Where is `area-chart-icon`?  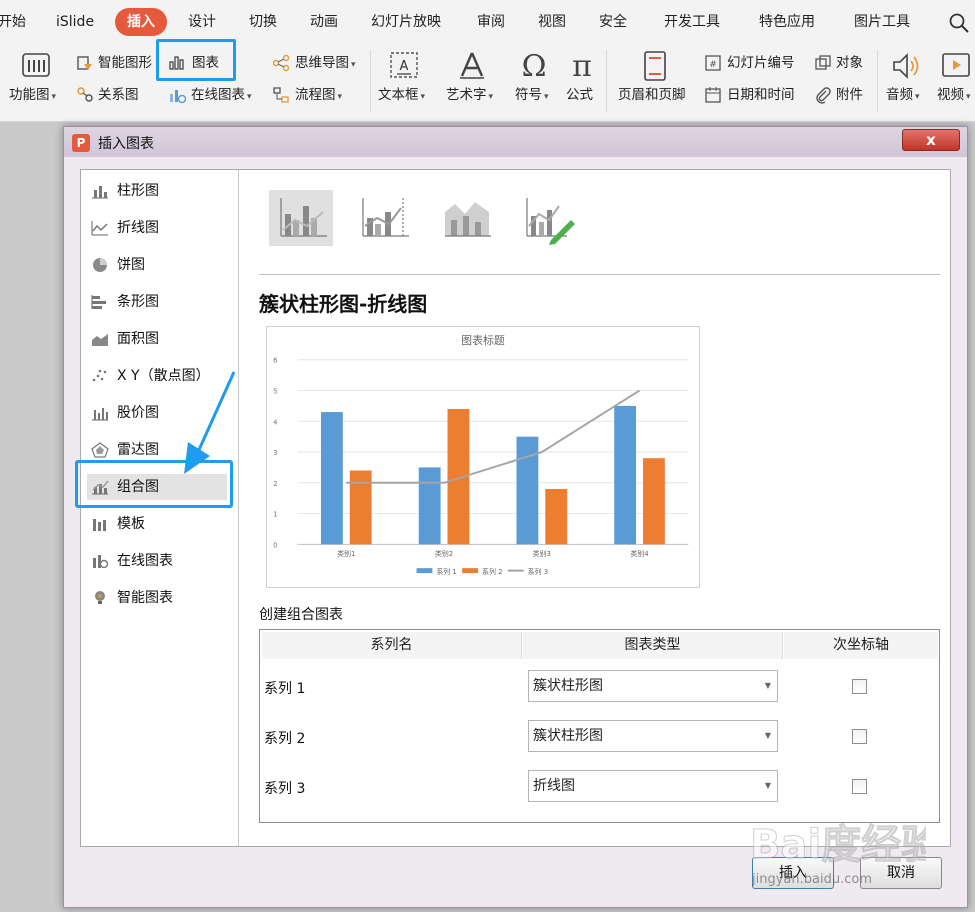 area-chart-icon is located at coordinates (100, 340).